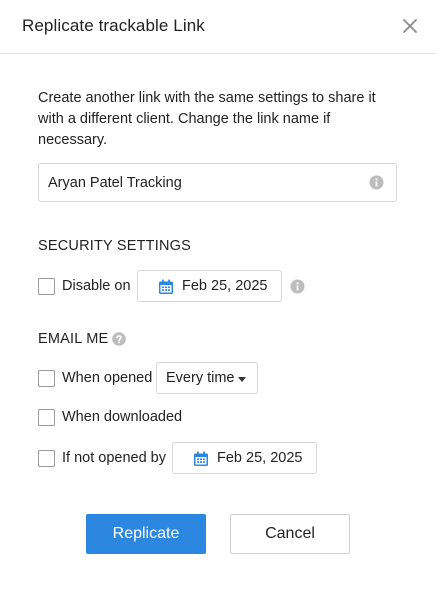 The height and width of the screenshot is (592, 436). I want to click on help-icon, so click(119, 339).